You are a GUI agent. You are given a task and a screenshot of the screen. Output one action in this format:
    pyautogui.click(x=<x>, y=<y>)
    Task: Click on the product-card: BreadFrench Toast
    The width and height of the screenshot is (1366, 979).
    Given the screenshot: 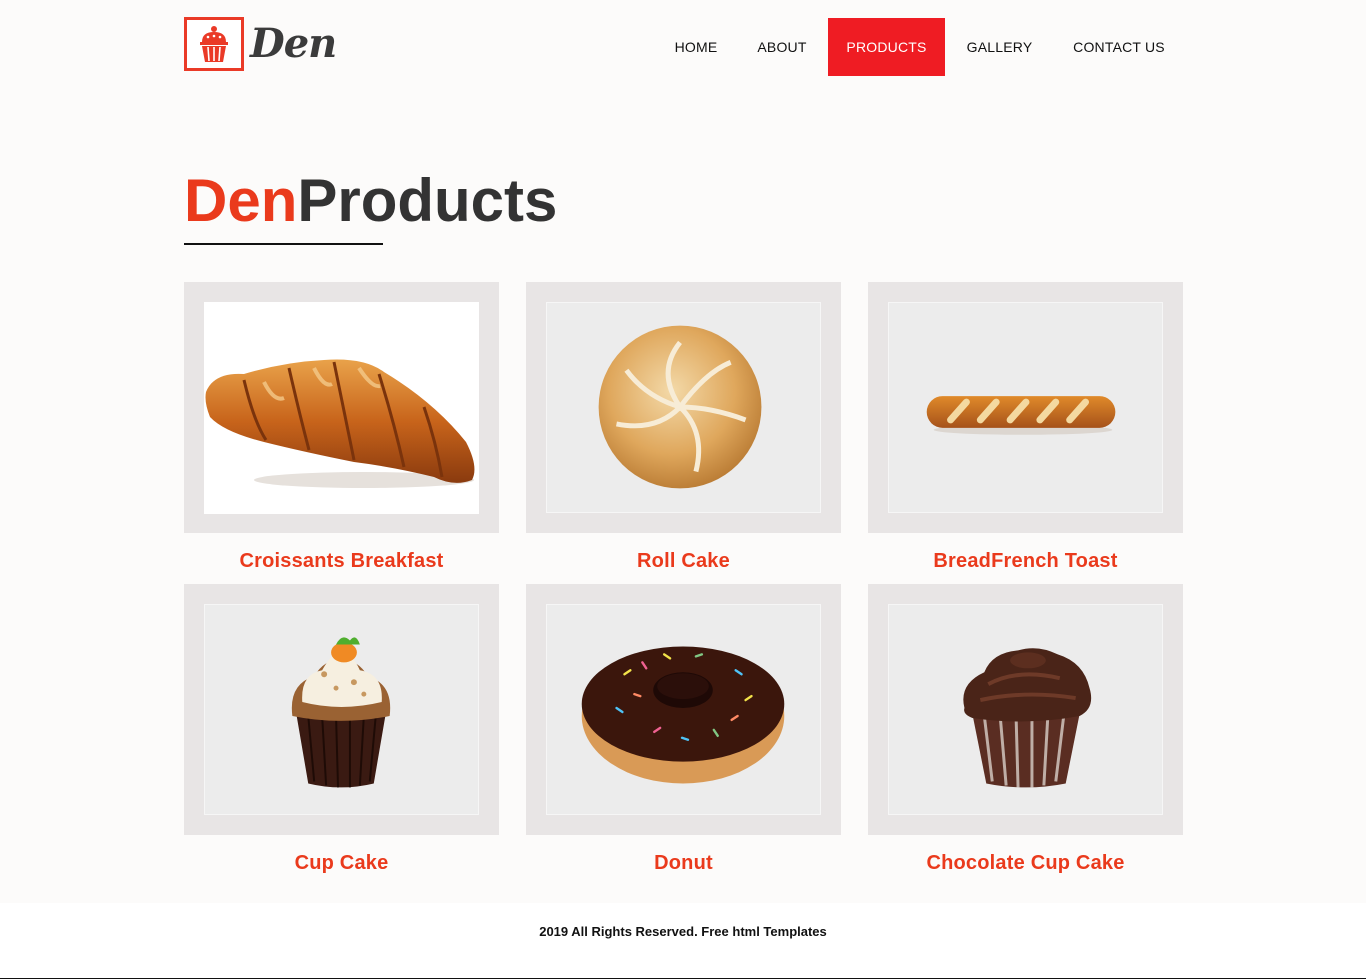 What is the action you would take?
    pyautogui.click(x=1025, y=427)
    